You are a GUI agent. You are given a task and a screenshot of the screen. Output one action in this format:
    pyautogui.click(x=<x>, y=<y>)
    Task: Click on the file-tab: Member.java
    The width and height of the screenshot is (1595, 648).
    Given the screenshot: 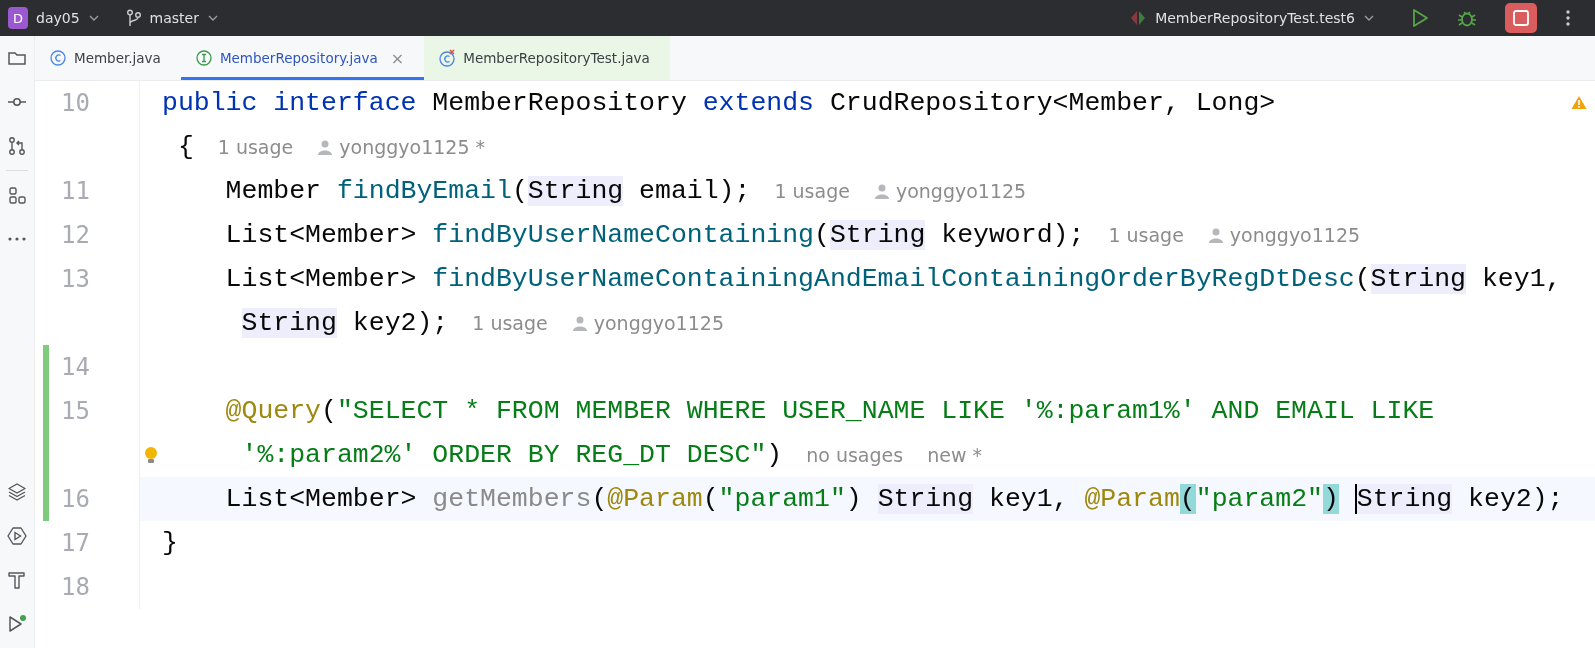 What is the action you would take?
    pyautogui.click(x=108, y=58)
    